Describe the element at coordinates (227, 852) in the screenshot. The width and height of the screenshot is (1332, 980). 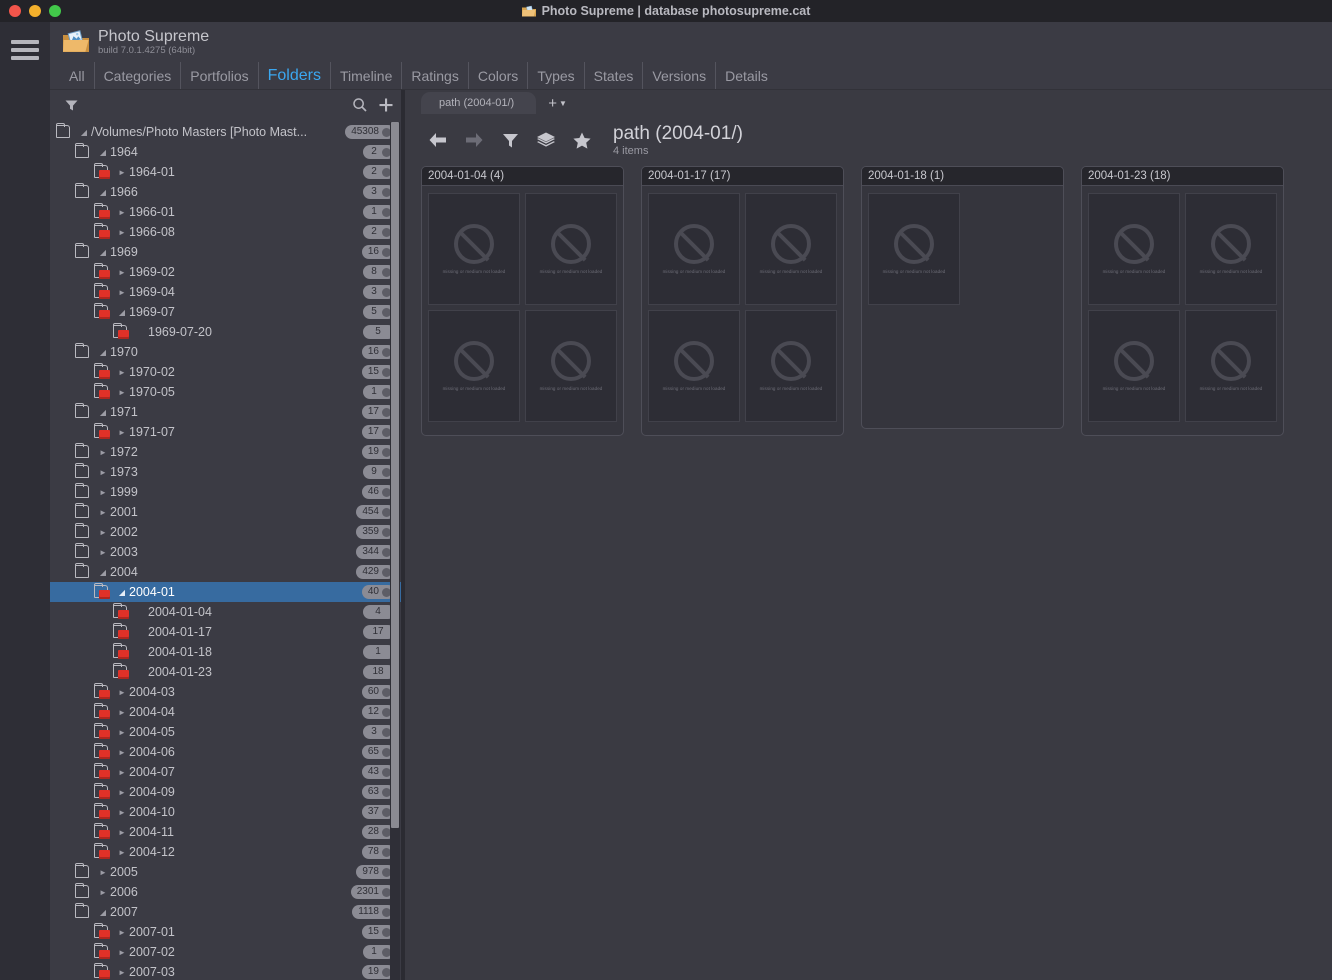
I see `tree-row: ► 2004-12 78` at that location.